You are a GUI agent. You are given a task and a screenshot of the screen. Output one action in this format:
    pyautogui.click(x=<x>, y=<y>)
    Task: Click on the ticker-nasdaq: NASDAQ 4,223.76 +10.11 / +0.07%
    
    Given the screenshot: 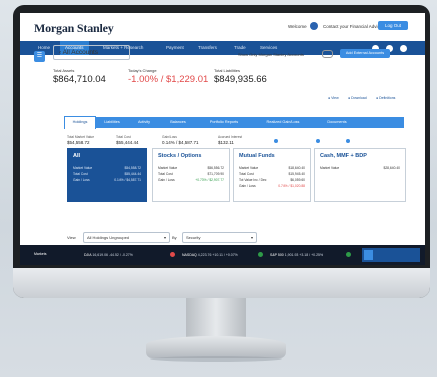 What is the action you would take?
    pyautogui.click(x=210, y=255)
    